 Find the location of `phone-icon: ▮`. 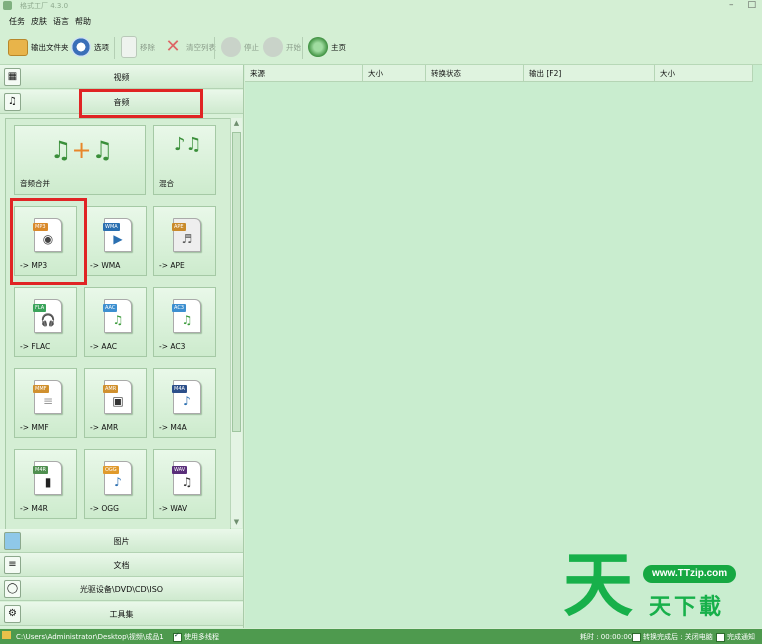

phone-icon: ▮ is located at coordinates (48, 482).